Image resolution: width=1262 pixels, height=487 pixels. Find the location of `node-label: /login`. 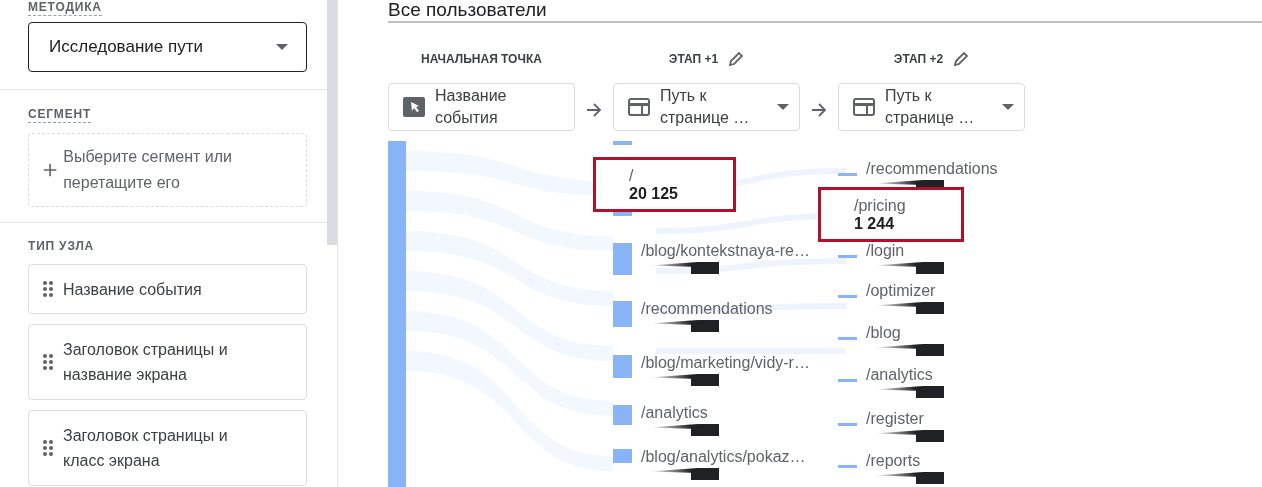

node-label: /login is located at coordinates (905, 250).